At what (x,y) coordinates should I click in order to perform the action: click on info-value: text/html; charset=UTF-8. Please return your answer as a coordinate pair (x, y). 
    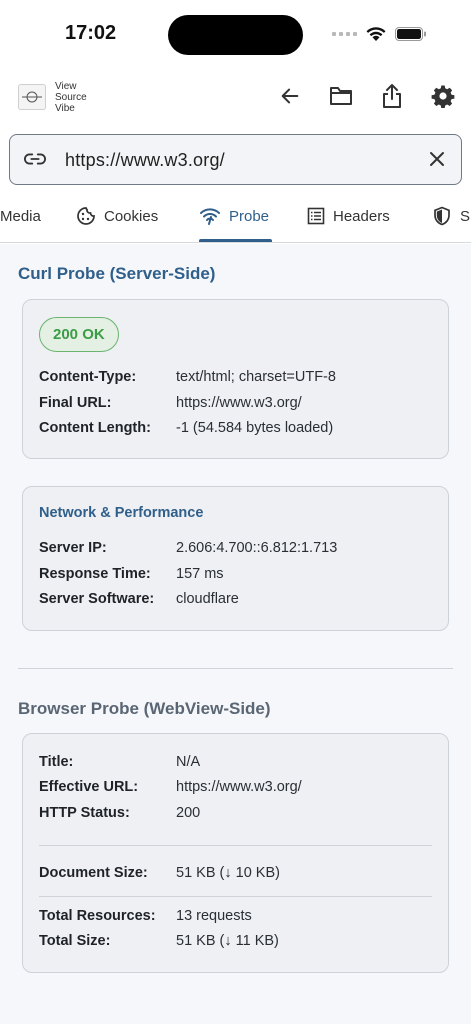
    Looking at the image, I should click on (256, 377).